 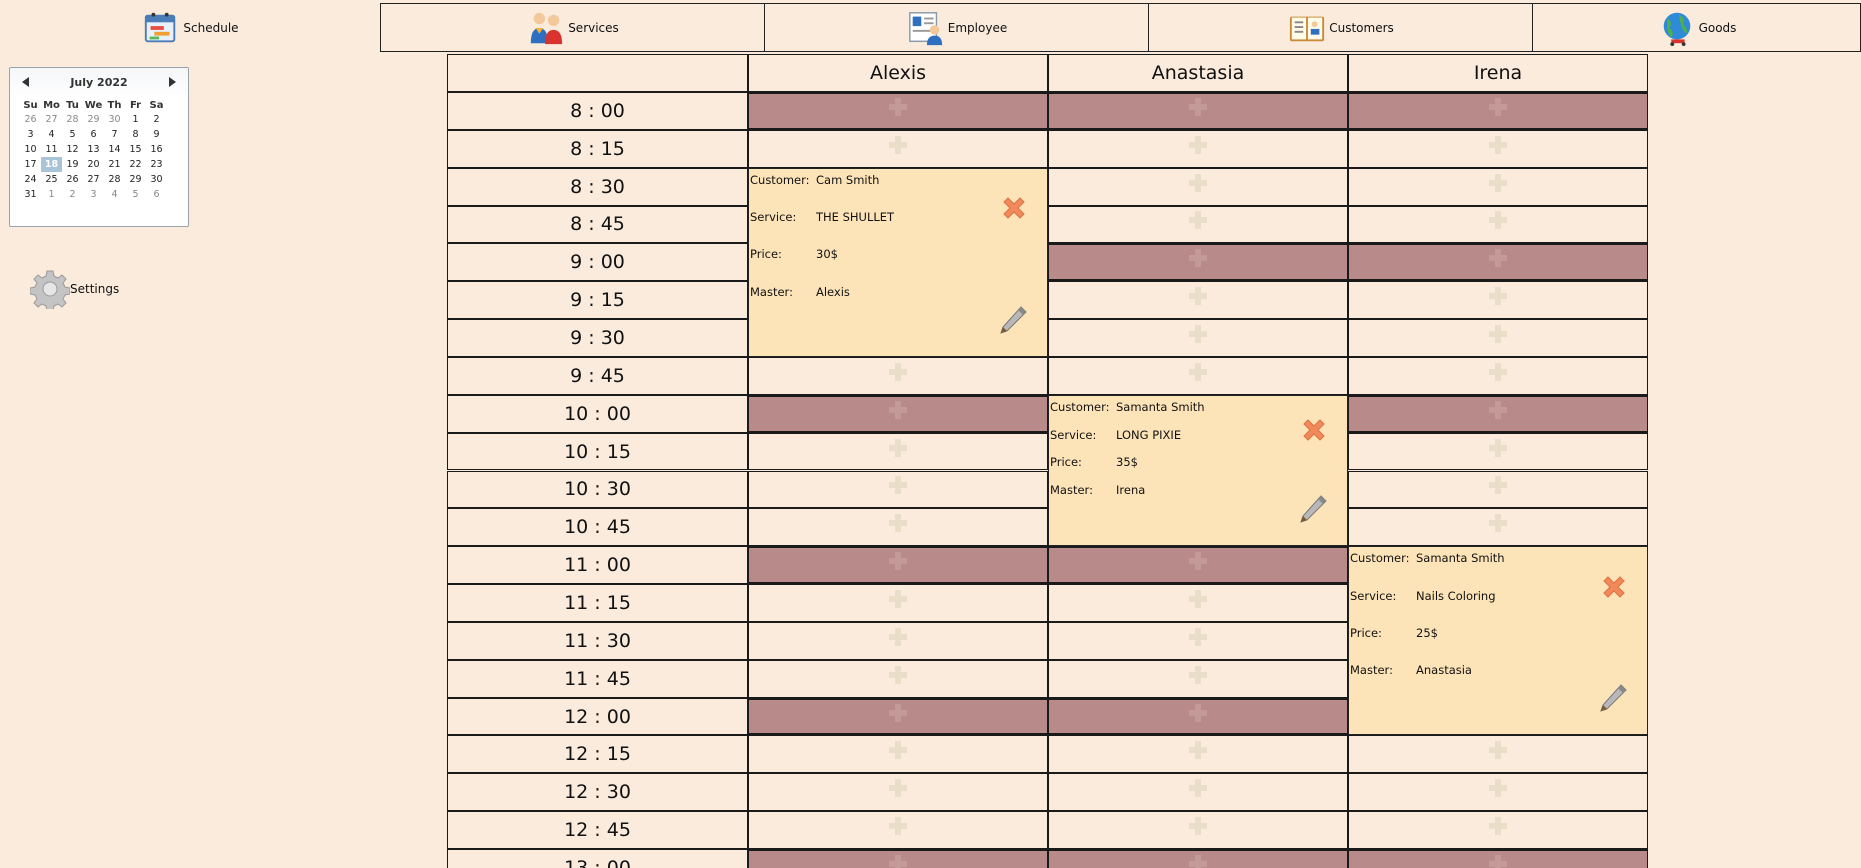 I want to click on calendar-day: 31, so click(x=30, y=194).